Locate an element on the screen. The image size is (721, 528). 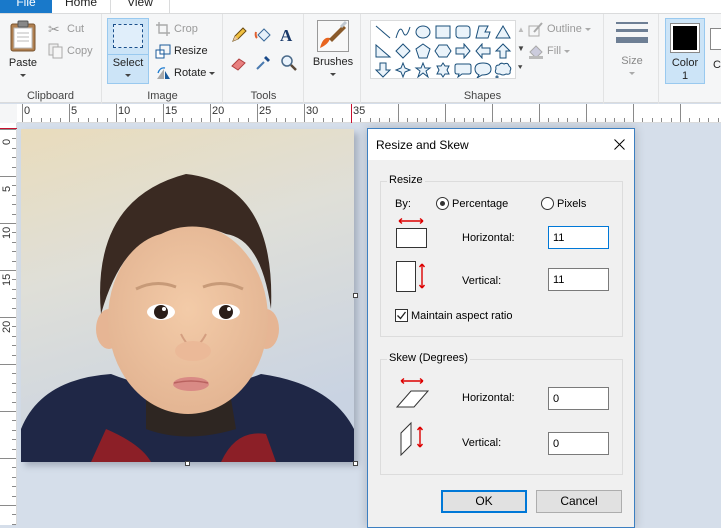
shape-triangle is located at coordinates (503, 31).